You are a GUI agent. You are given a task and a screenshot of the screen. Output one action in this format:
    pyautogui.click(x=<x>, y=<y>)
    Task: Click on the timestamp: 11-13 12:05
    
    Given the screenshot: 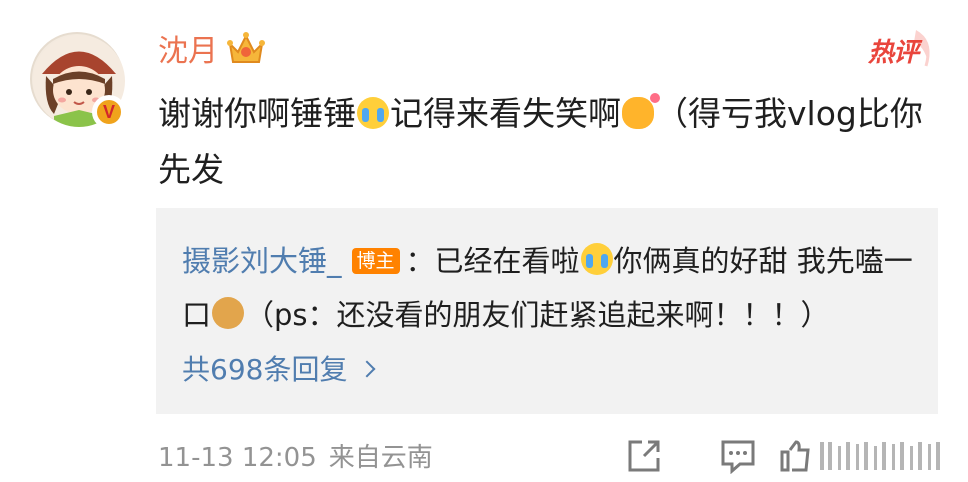 What is the action you would take?
    pyautogui.click(x=237, y=458)
    